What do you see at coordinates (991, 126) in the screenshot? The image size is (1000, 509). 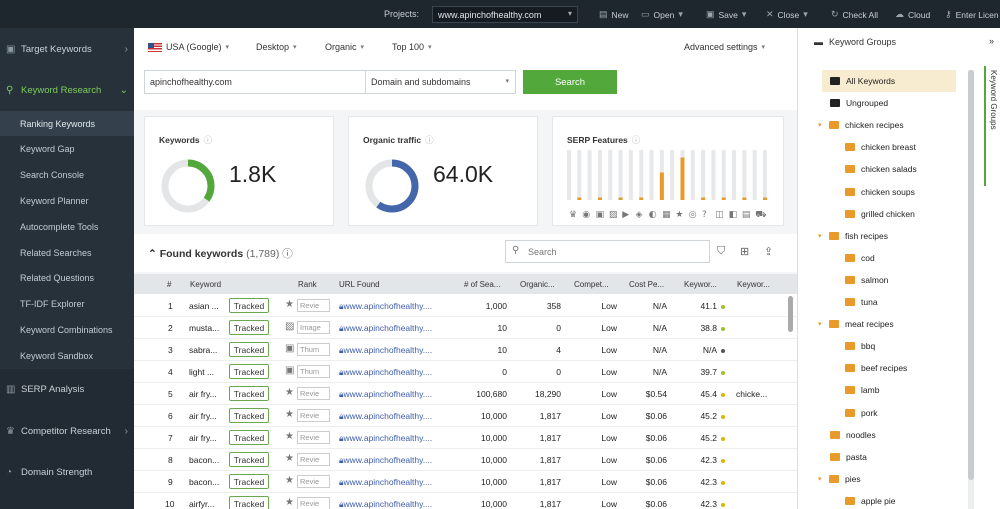 I see `keyword-groups-side-tab: Keyword Groups` at bounding box center [991, 126].